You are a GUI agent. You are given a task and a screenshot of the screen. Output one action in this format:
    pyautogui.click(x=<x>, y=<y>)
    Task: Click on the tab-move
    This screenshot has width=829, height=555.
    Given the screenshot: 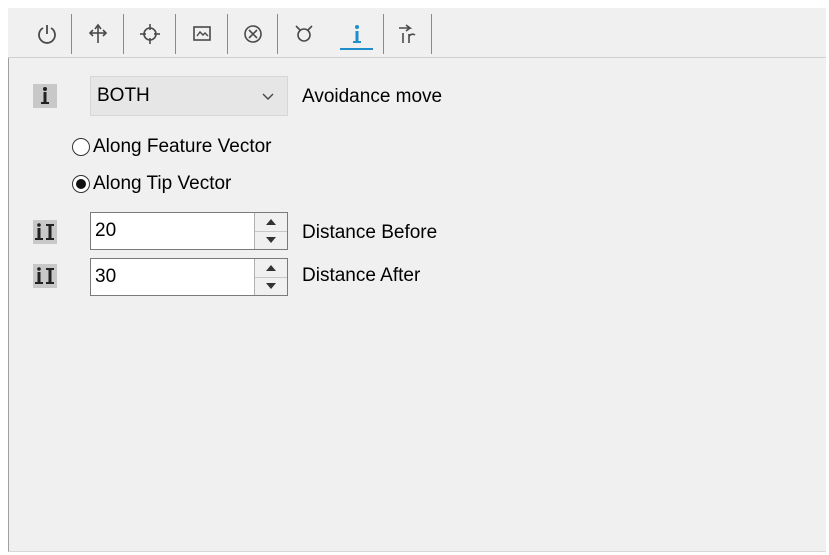 What is the action you would take?
    pyautogui.click(x=98, y=34)
    